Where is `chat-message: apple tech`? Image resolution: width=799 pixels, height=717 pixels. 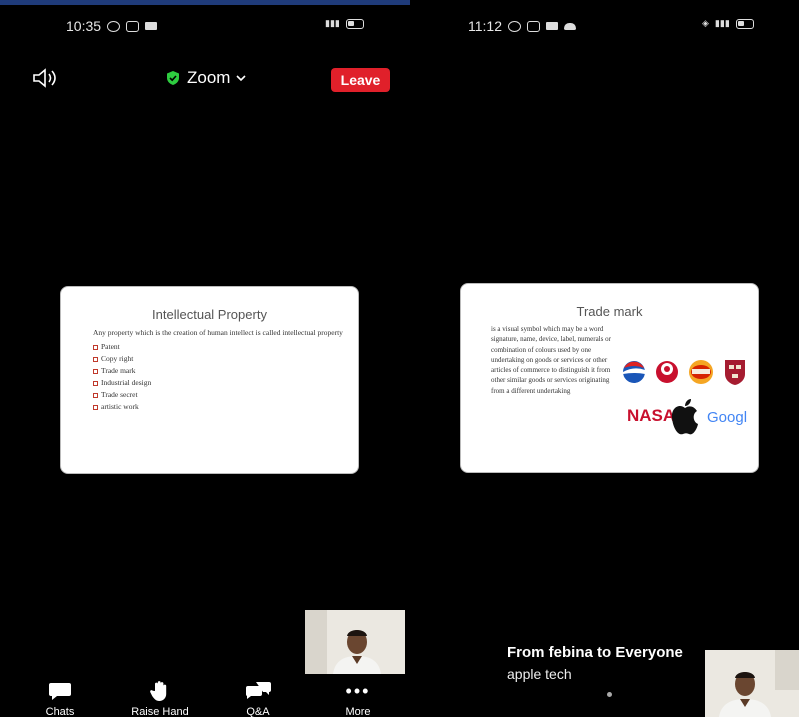 chat-message: apple tech is located at coordinates (539, 674).